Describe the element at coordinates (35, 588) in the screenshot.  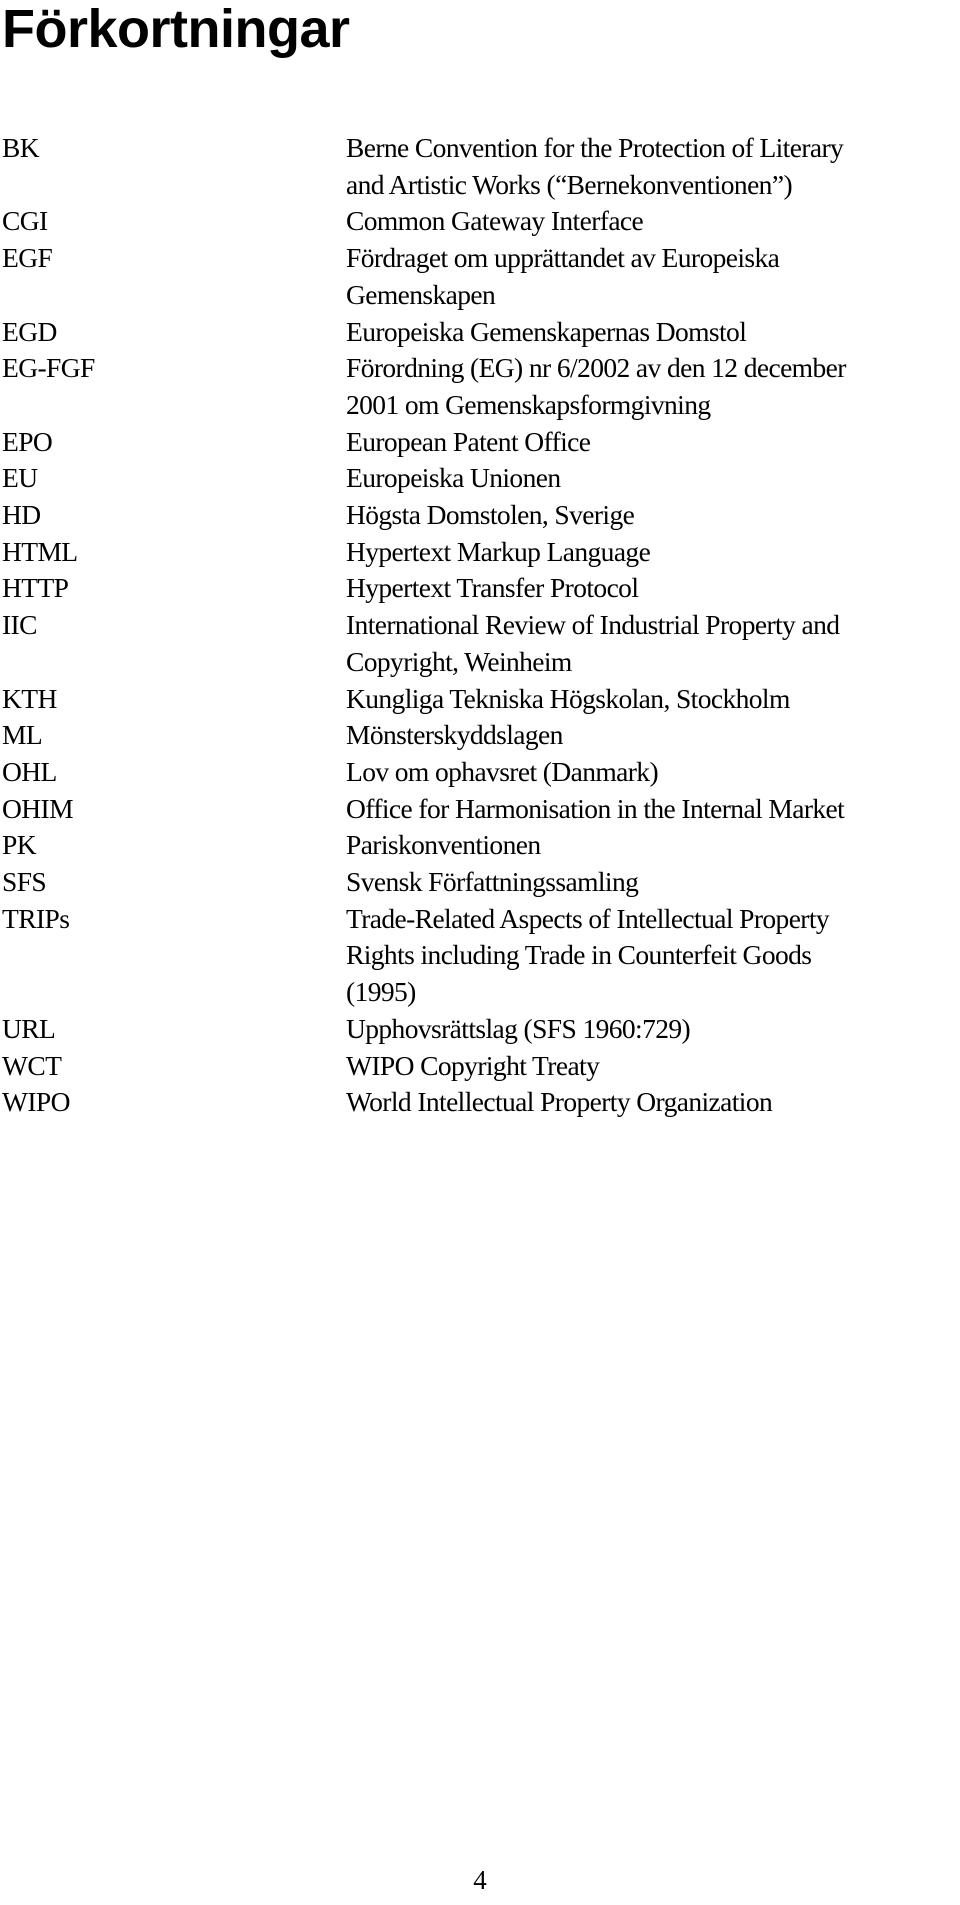
I see `abbreviation-term: HTTP` at that location.